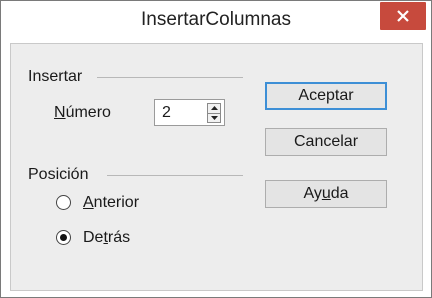 Image resolution: width=432 pixels, height=298 pixels. Describe the element at coordinates (88, 202) in the screenshot. I see `before-label-mnemonic: A` at that location.